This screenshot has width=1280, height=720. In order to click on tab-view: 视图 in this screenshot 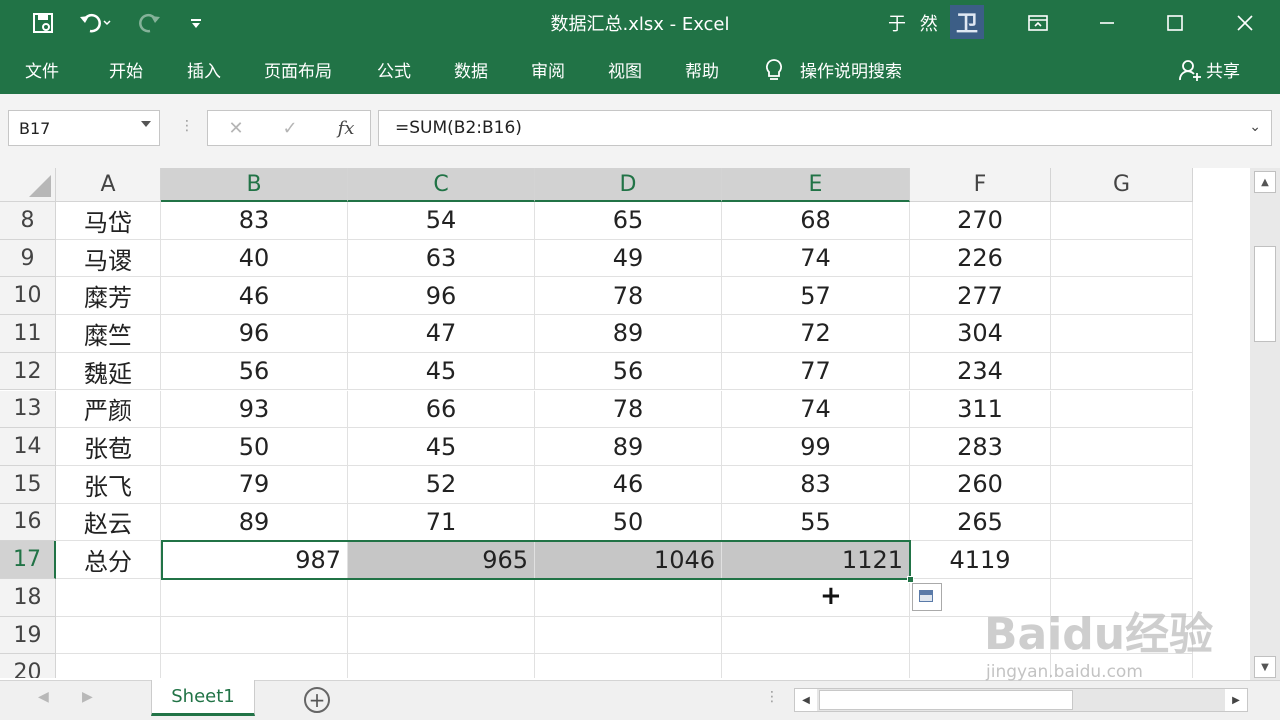, I will do `click(625, 69)`.